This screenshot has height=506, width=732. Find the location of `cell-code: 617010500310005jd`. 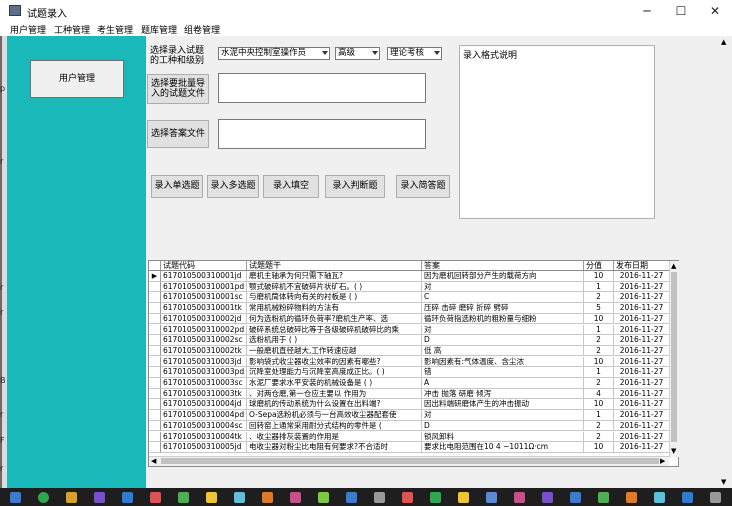

cell-code: 617010500310005jd is located at coordinates (204, 447).